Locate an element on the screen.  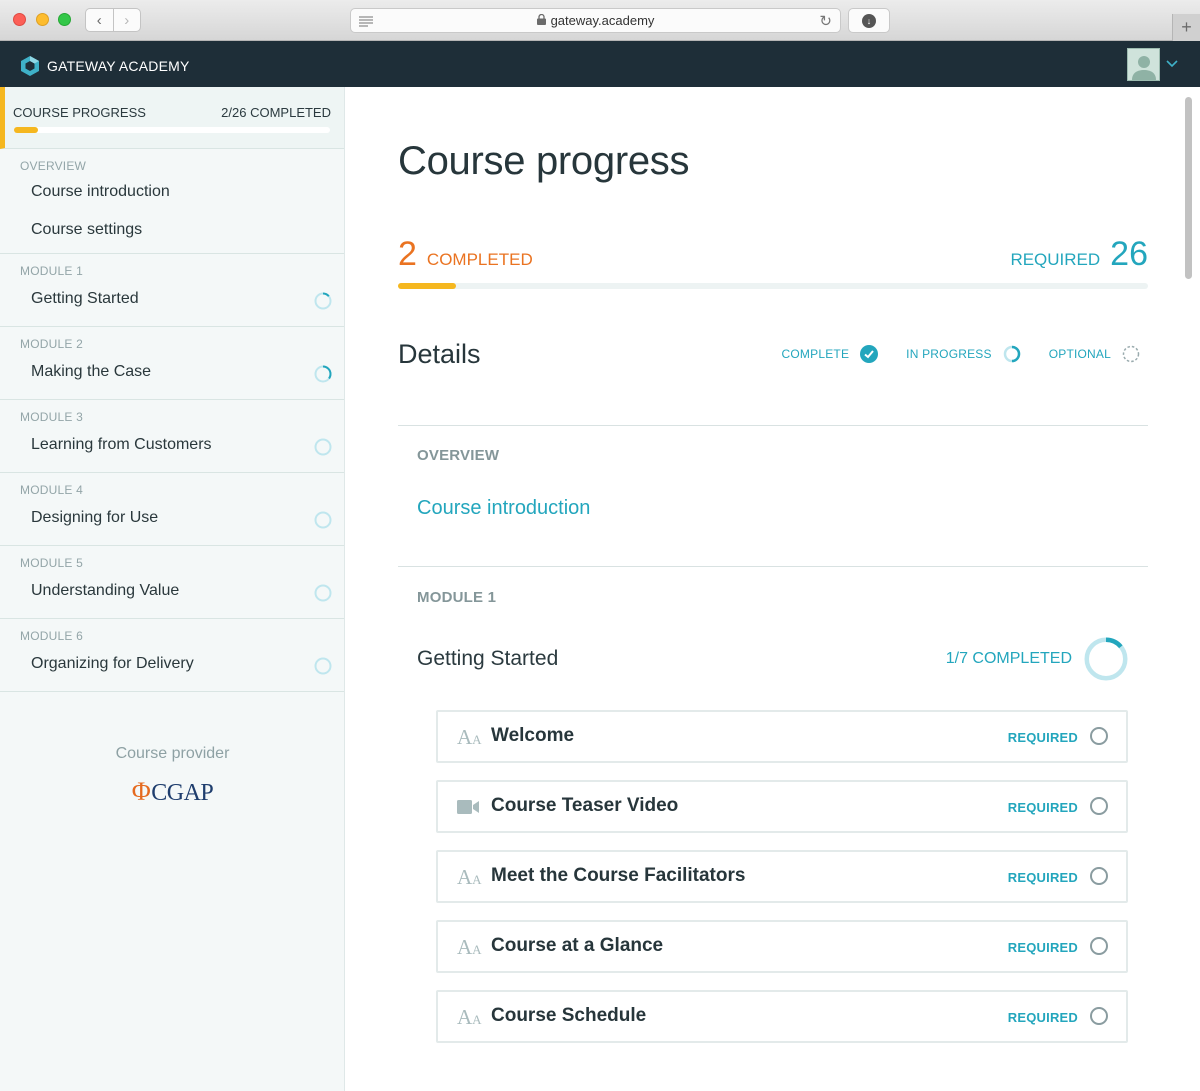
sidebar-item-making-the-case: Making the Case is located at coordinates (172, 376).